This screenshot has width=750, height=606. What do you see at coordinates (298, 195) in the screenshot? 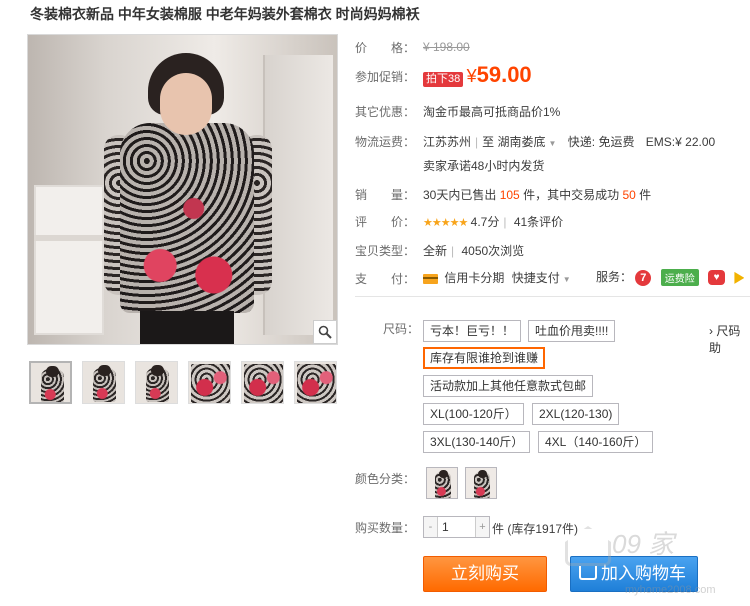
I see `background-door` at bounding box center [298, 195].